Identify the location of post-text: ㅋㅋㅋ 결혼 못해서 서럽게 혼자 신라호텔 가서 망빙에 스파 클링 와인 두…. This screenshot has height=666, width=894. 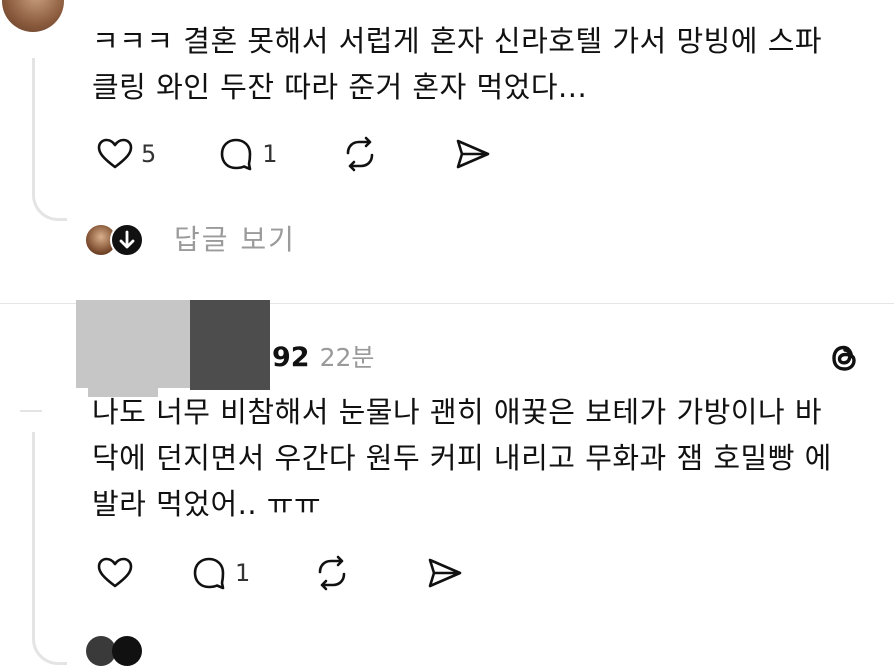
(482, 64).